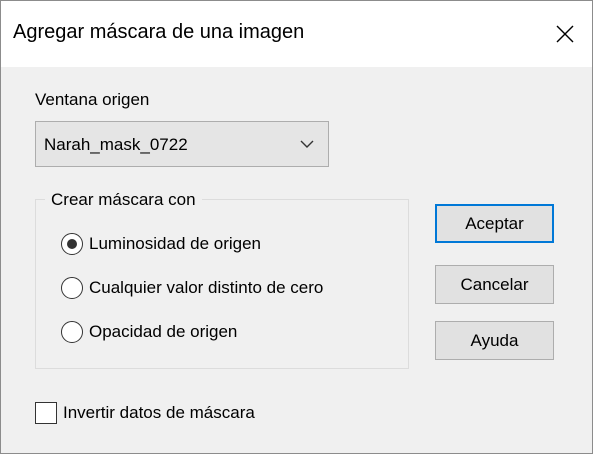  What do you see at coordinates (46, 413) in the screenshot?
I see `invert-mask-checkbox` at bounding box center [46, 413].